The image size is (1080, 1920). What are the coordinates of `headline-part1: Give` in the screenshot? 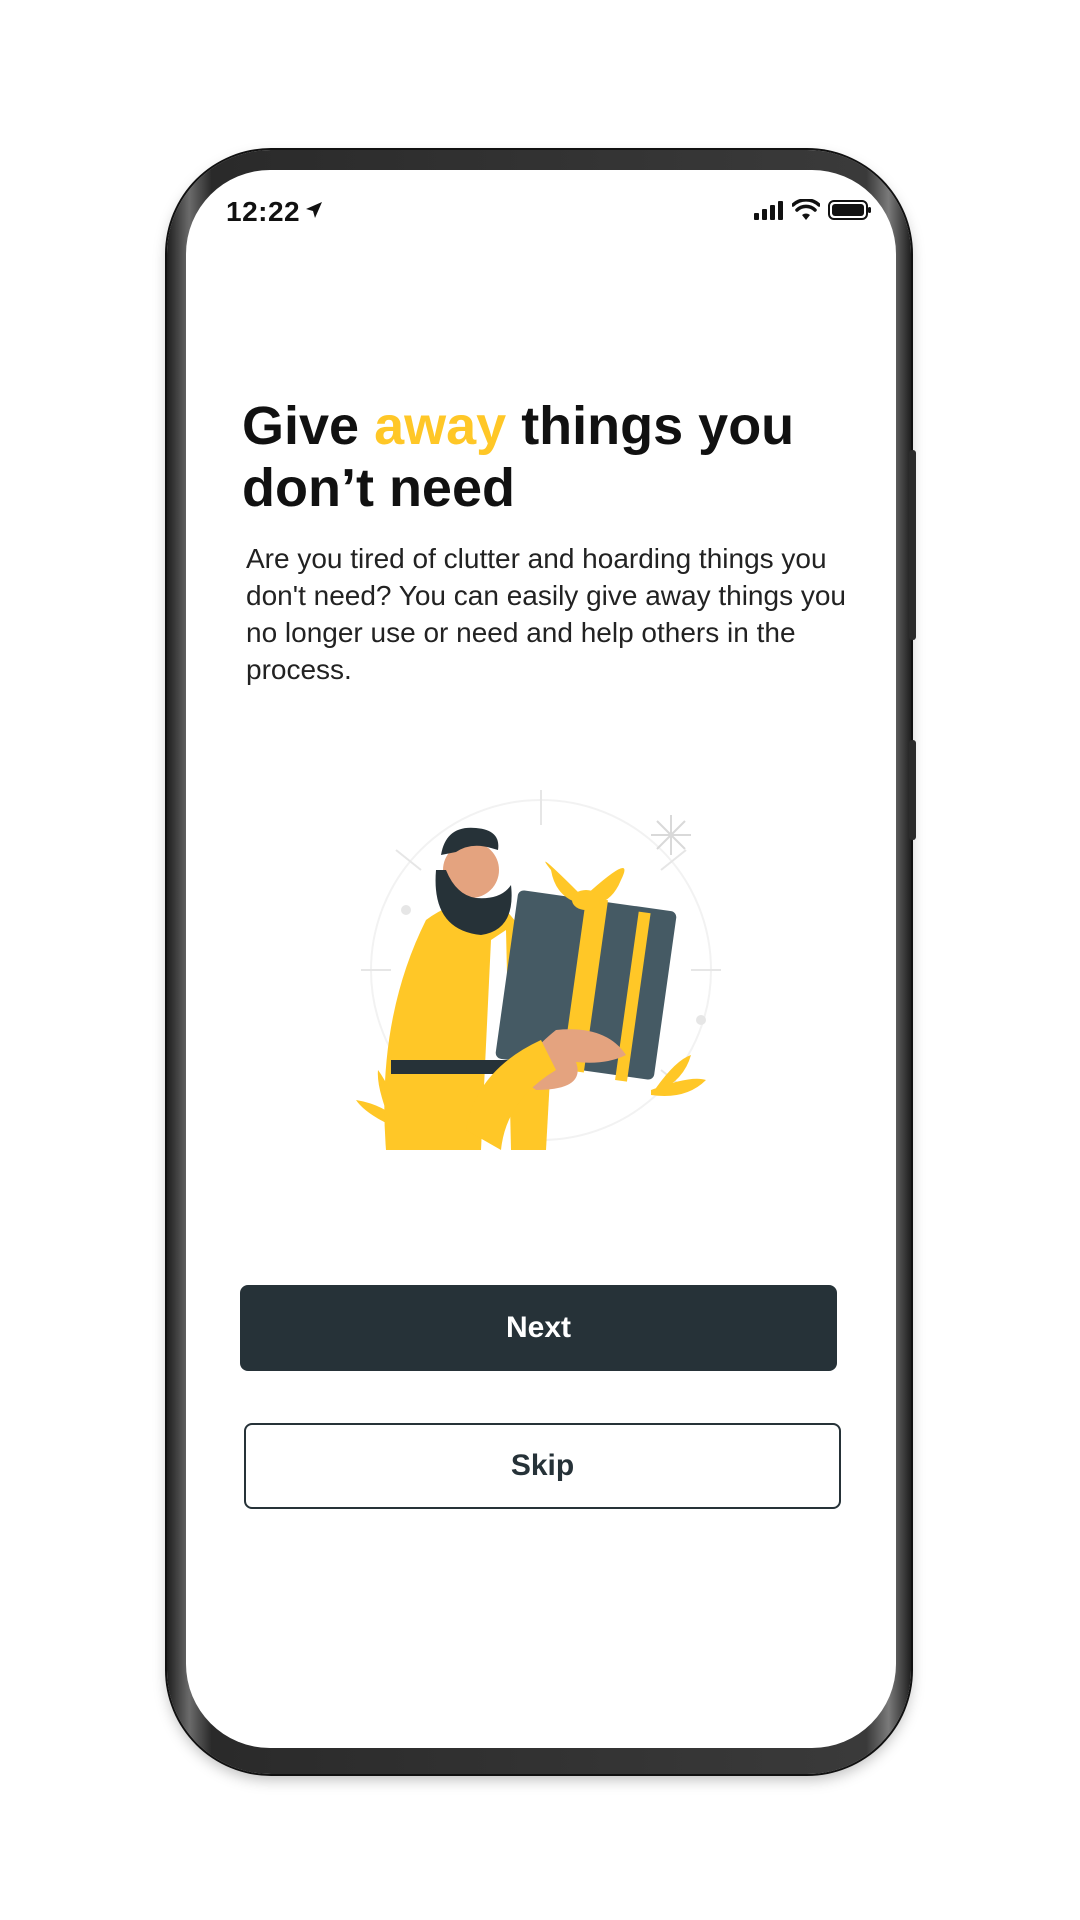 It's located at (308, 426).